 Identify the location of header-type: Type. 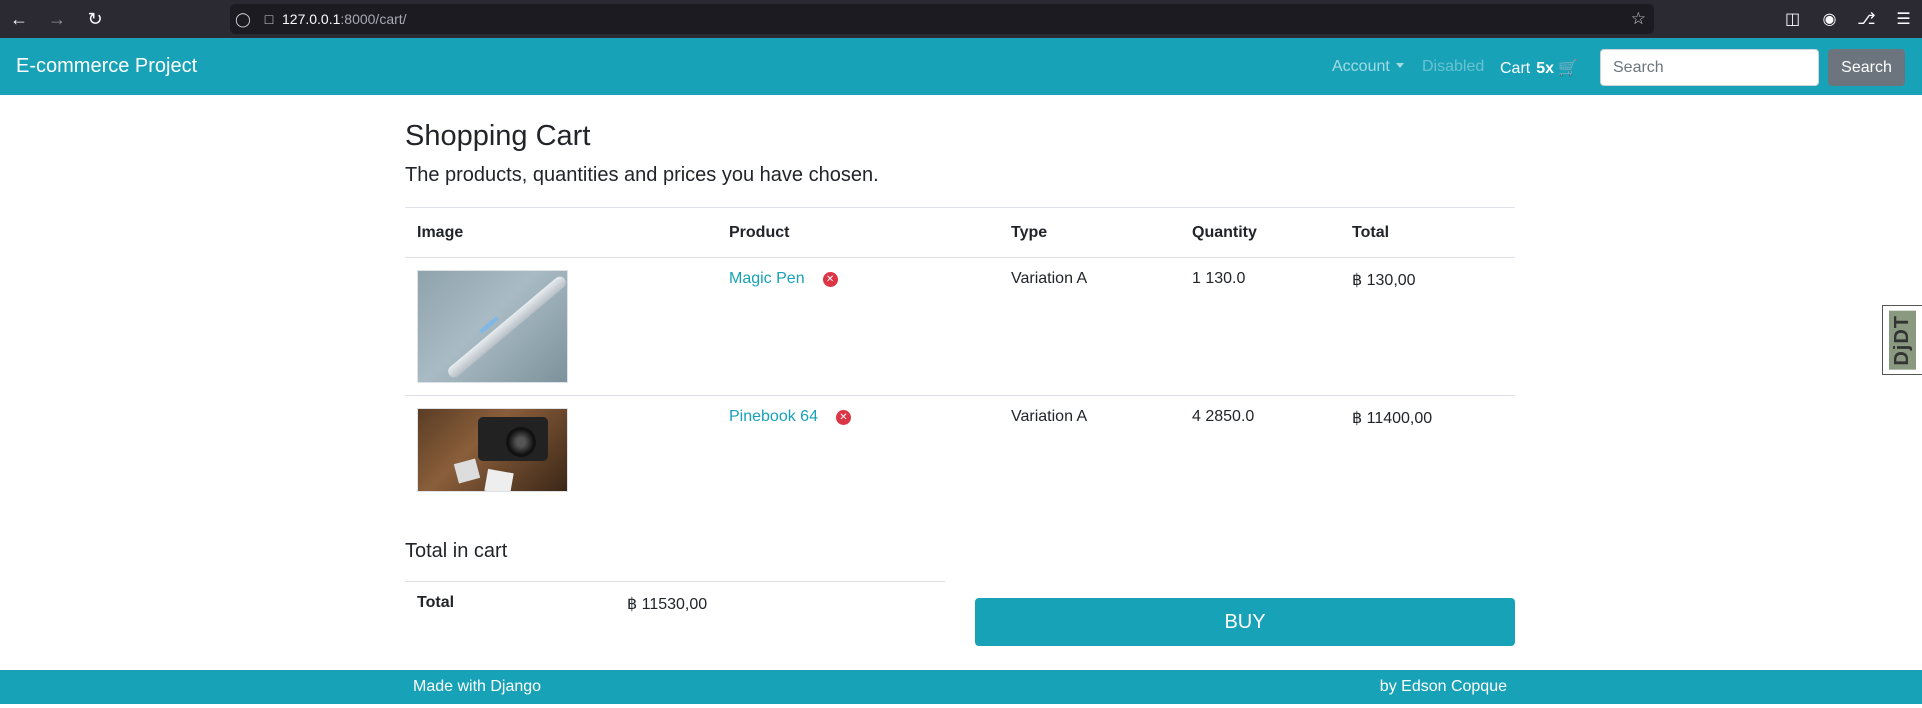
(1089, 232).